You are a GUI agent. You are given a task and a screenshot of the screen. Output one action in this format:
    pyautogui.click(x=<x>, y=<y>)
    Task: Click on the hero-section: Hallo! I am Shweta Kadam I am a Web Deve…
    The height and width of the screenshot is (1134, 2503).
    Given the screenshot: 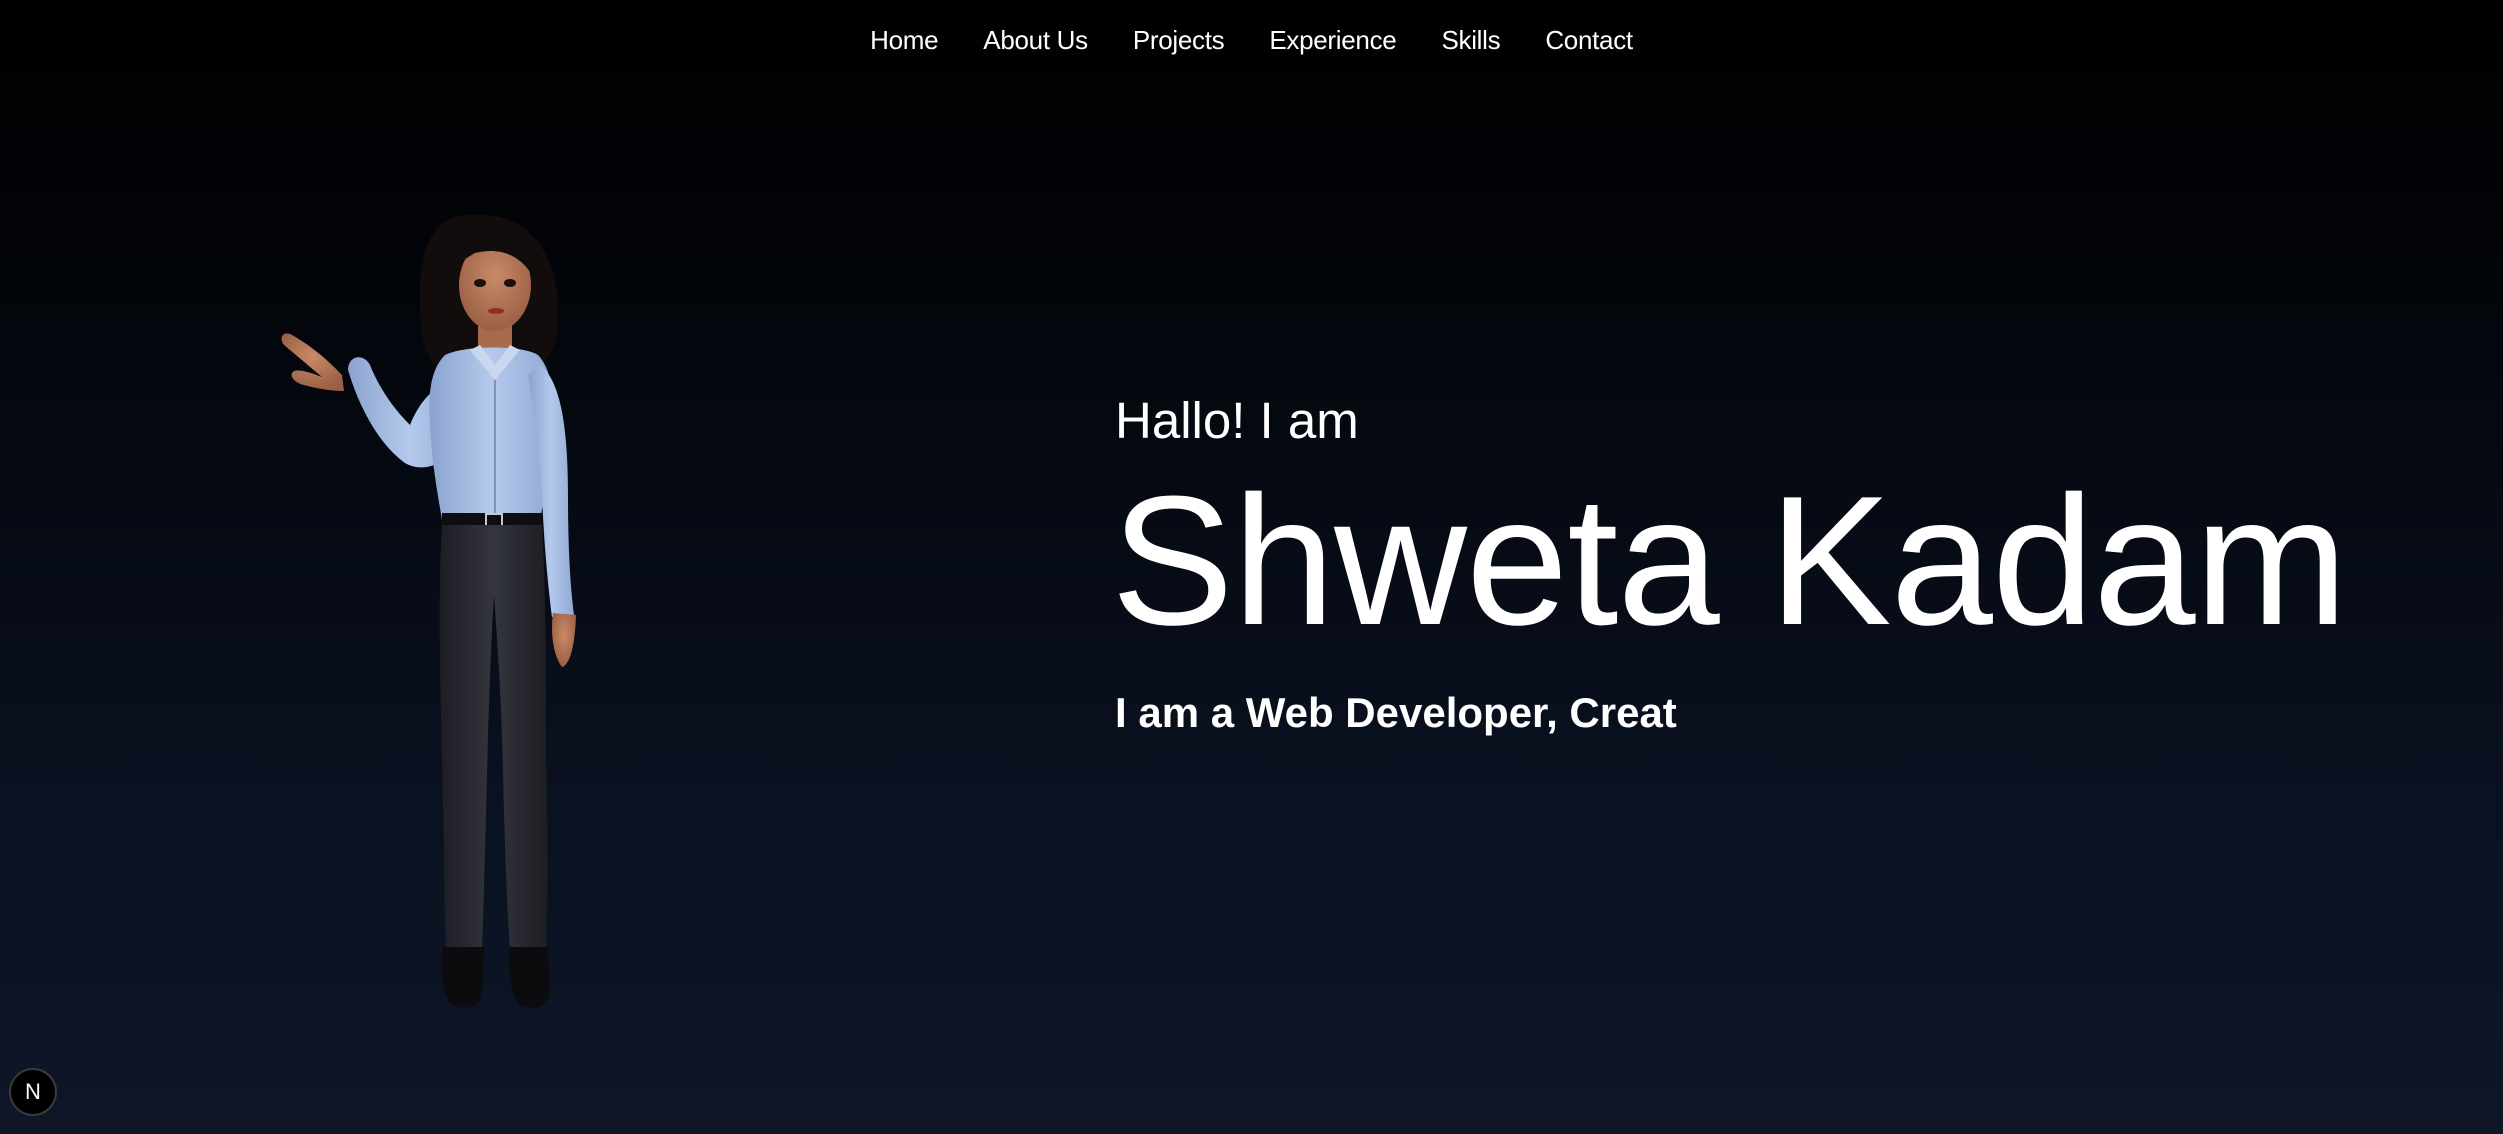 What is the action you would take?
    pyautogui.click(x=1729, y=564)
    